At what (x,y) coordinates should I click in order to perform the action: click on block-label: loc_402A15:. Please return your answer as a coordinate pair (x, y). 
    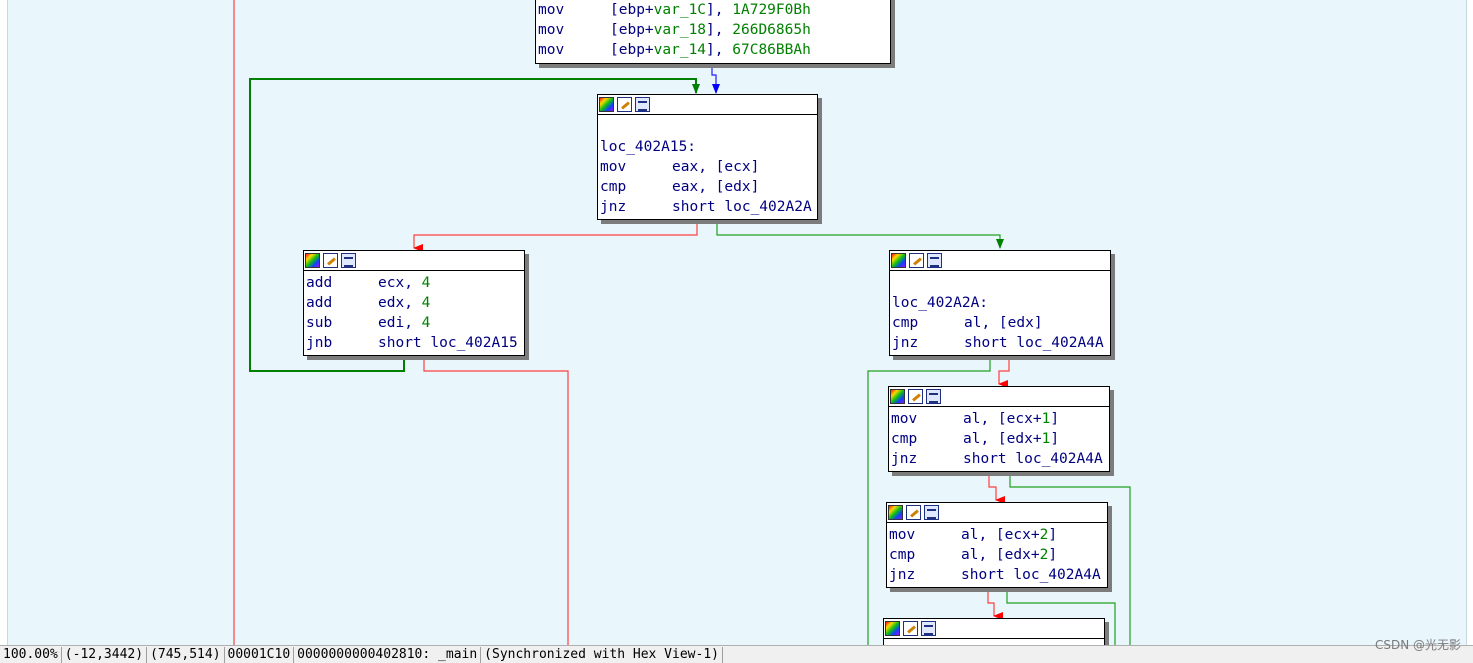
    Looking at the image, I should click on (708, 147).